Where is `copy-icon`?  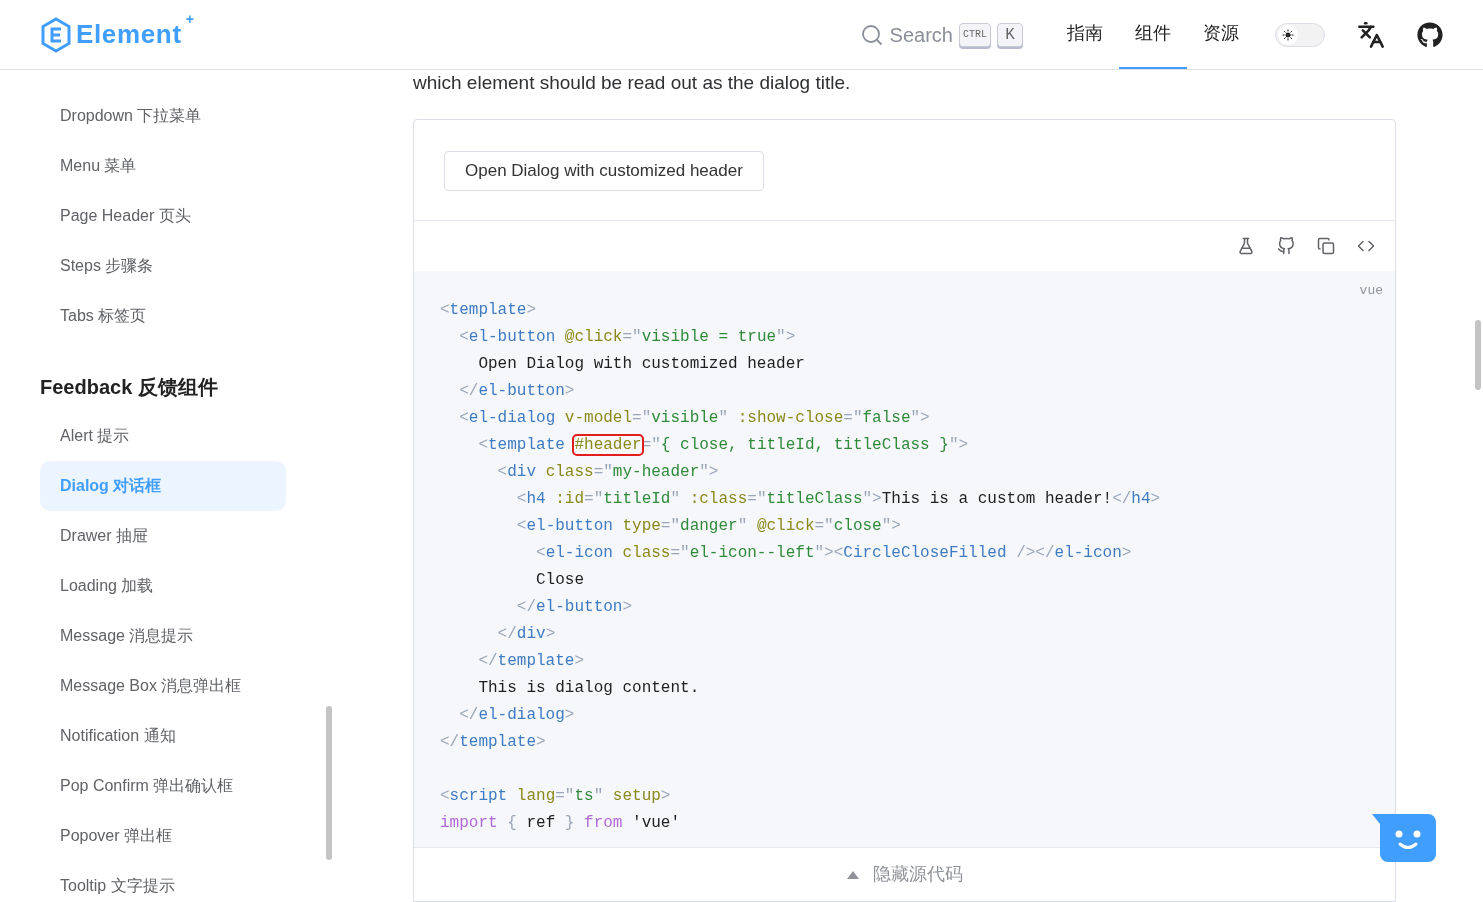 copy-icon is located at coordinates (1326, 246).